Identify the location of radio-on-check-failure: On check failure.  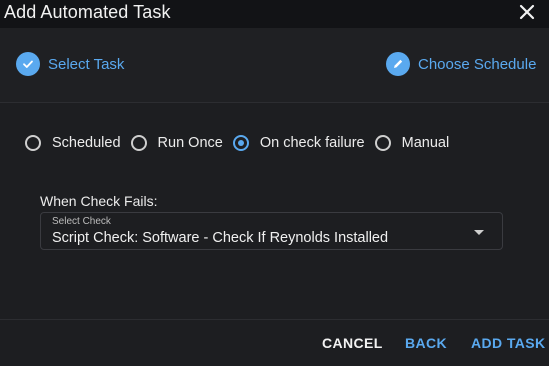
(298, 143).